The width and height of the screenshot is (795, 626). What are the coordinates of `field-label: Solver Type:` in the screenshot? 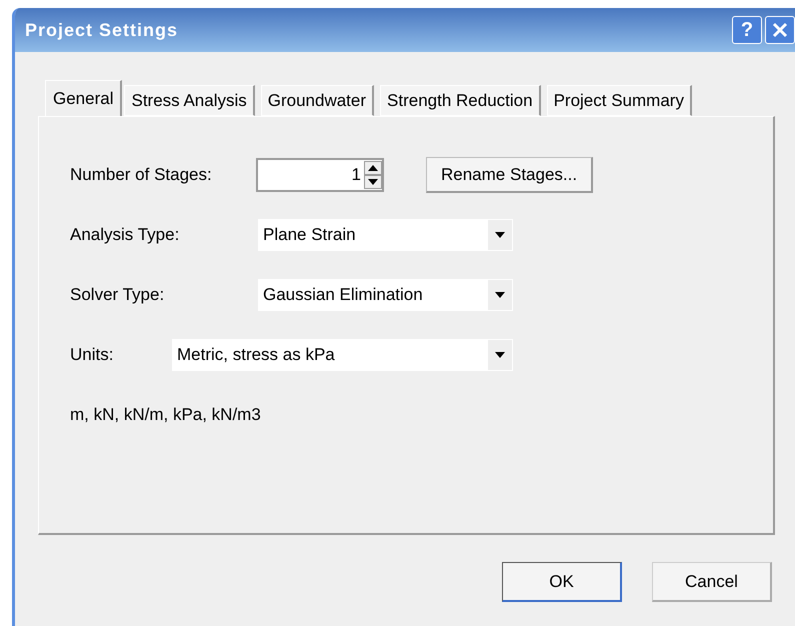 It's located at (118, 295).